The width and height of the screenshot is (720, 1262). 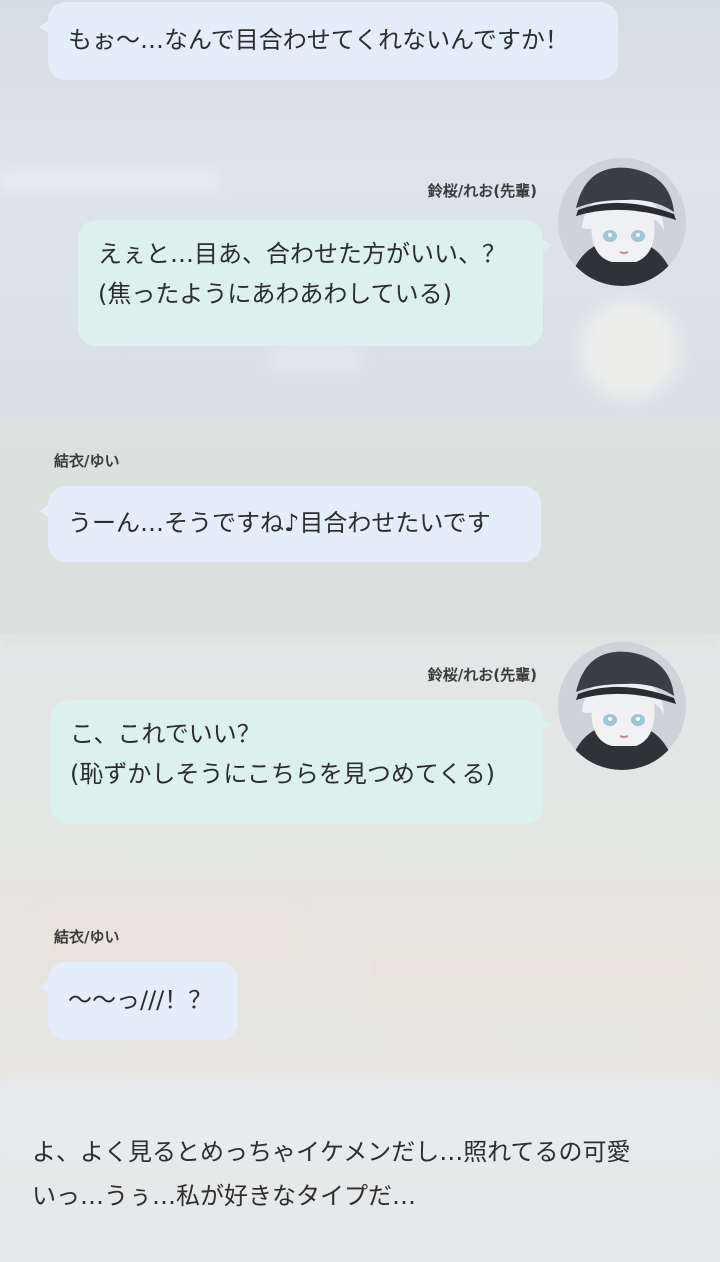 What do you see at coordinates (290, 524) in the screenshot?
I see `chat-bubble-left: うーん…そうですね♪目合わせたいです` at bounding box center [290, 524].